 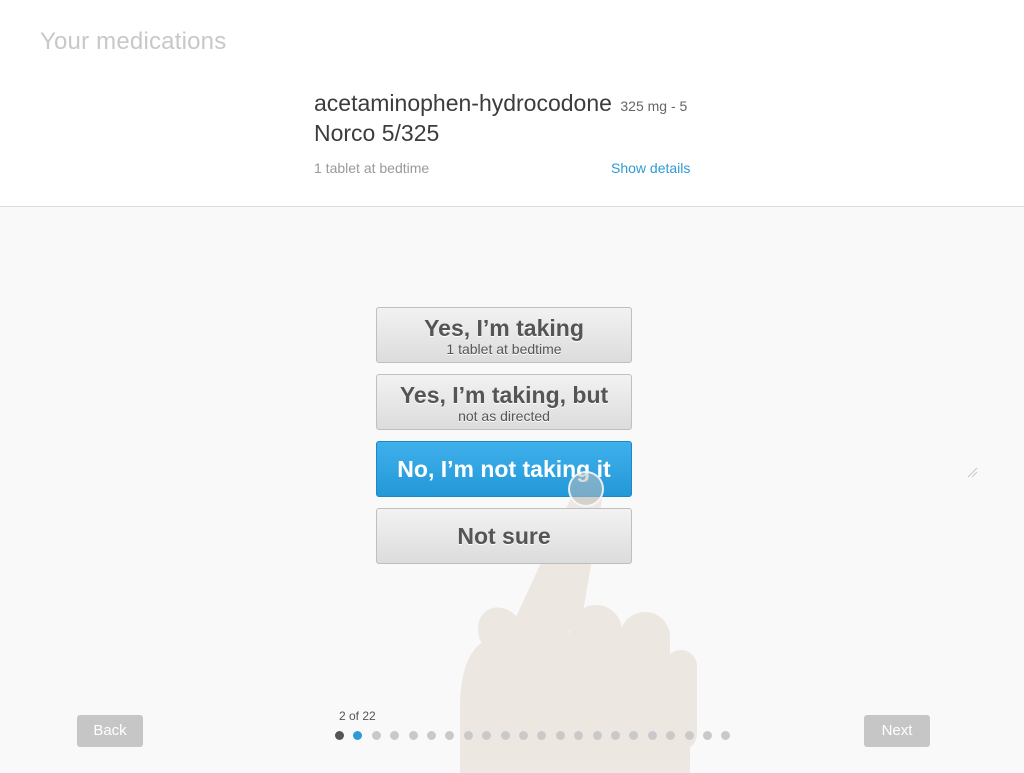 I want to click on option-sublabel: not as directed, so click(x=504, y=416).